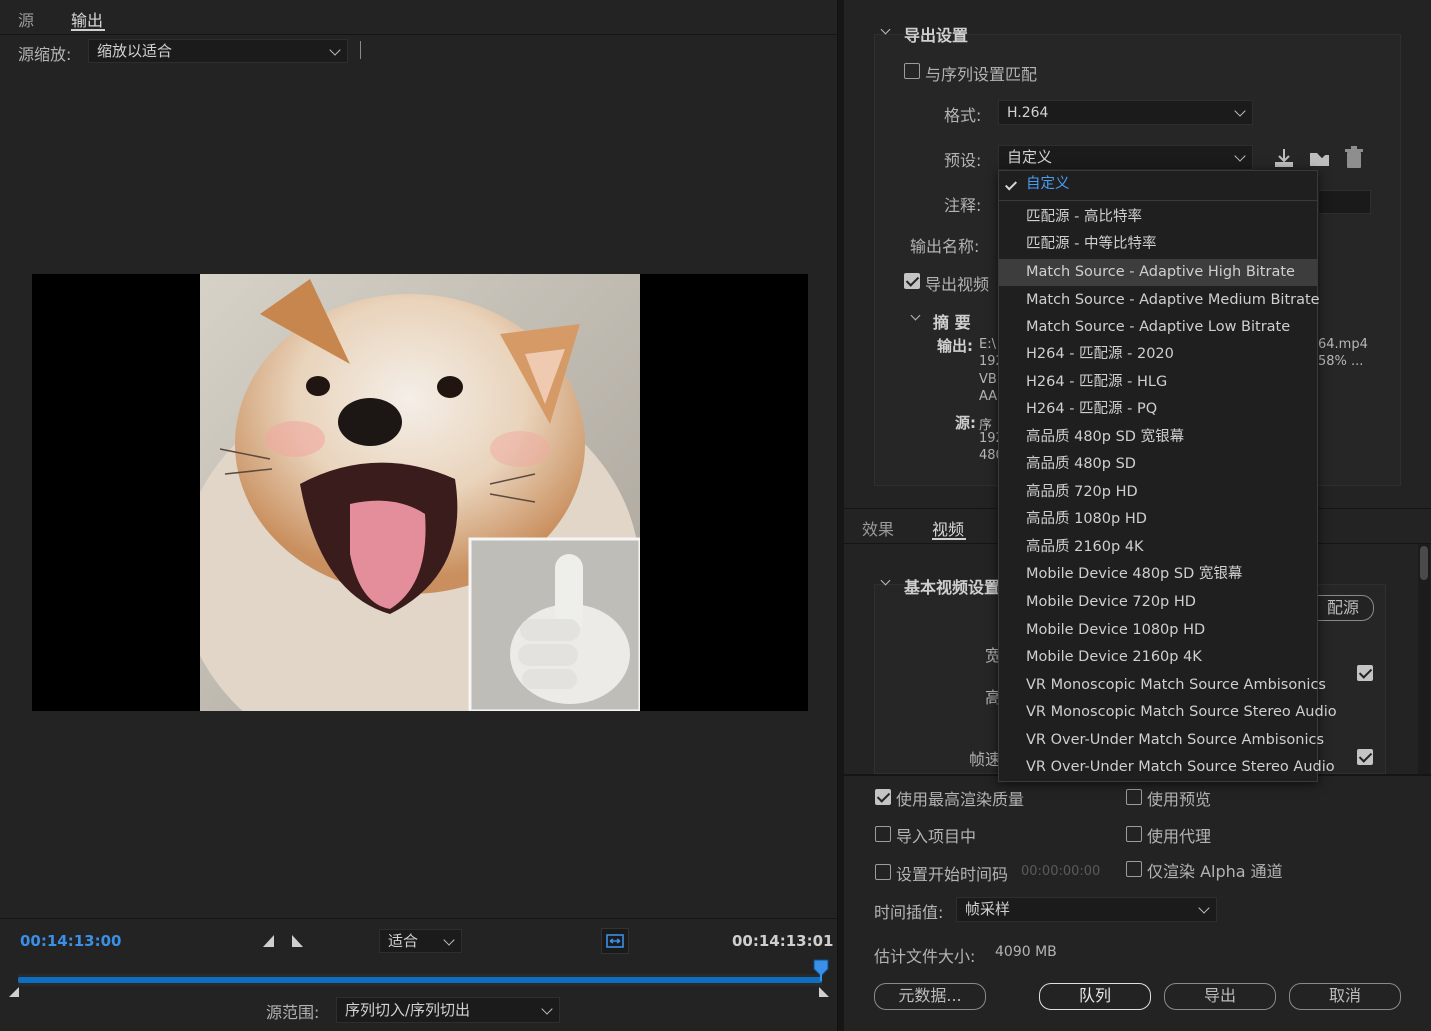 The height and width of the screenshot is (1031, 1431). What do you see at coordinates (936, 836) in the screenshot?
I see `import-project-label: 导入项目中` at bounding box center [936, 836].